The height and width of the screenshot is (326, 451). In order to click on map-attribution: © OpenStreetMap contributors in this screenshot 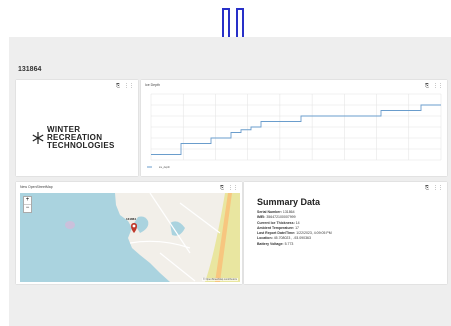, I will do `click(220, 279)`.